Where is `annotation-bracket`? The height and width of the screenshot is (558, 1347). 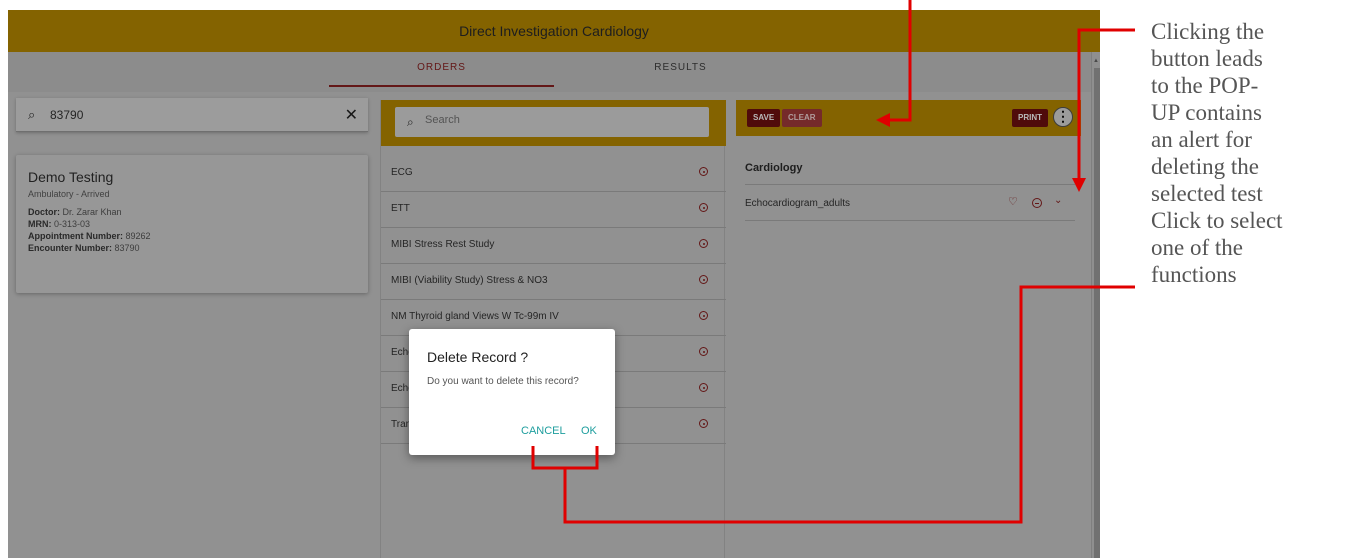 annotation-bracket is located at coordinates (565, 458).